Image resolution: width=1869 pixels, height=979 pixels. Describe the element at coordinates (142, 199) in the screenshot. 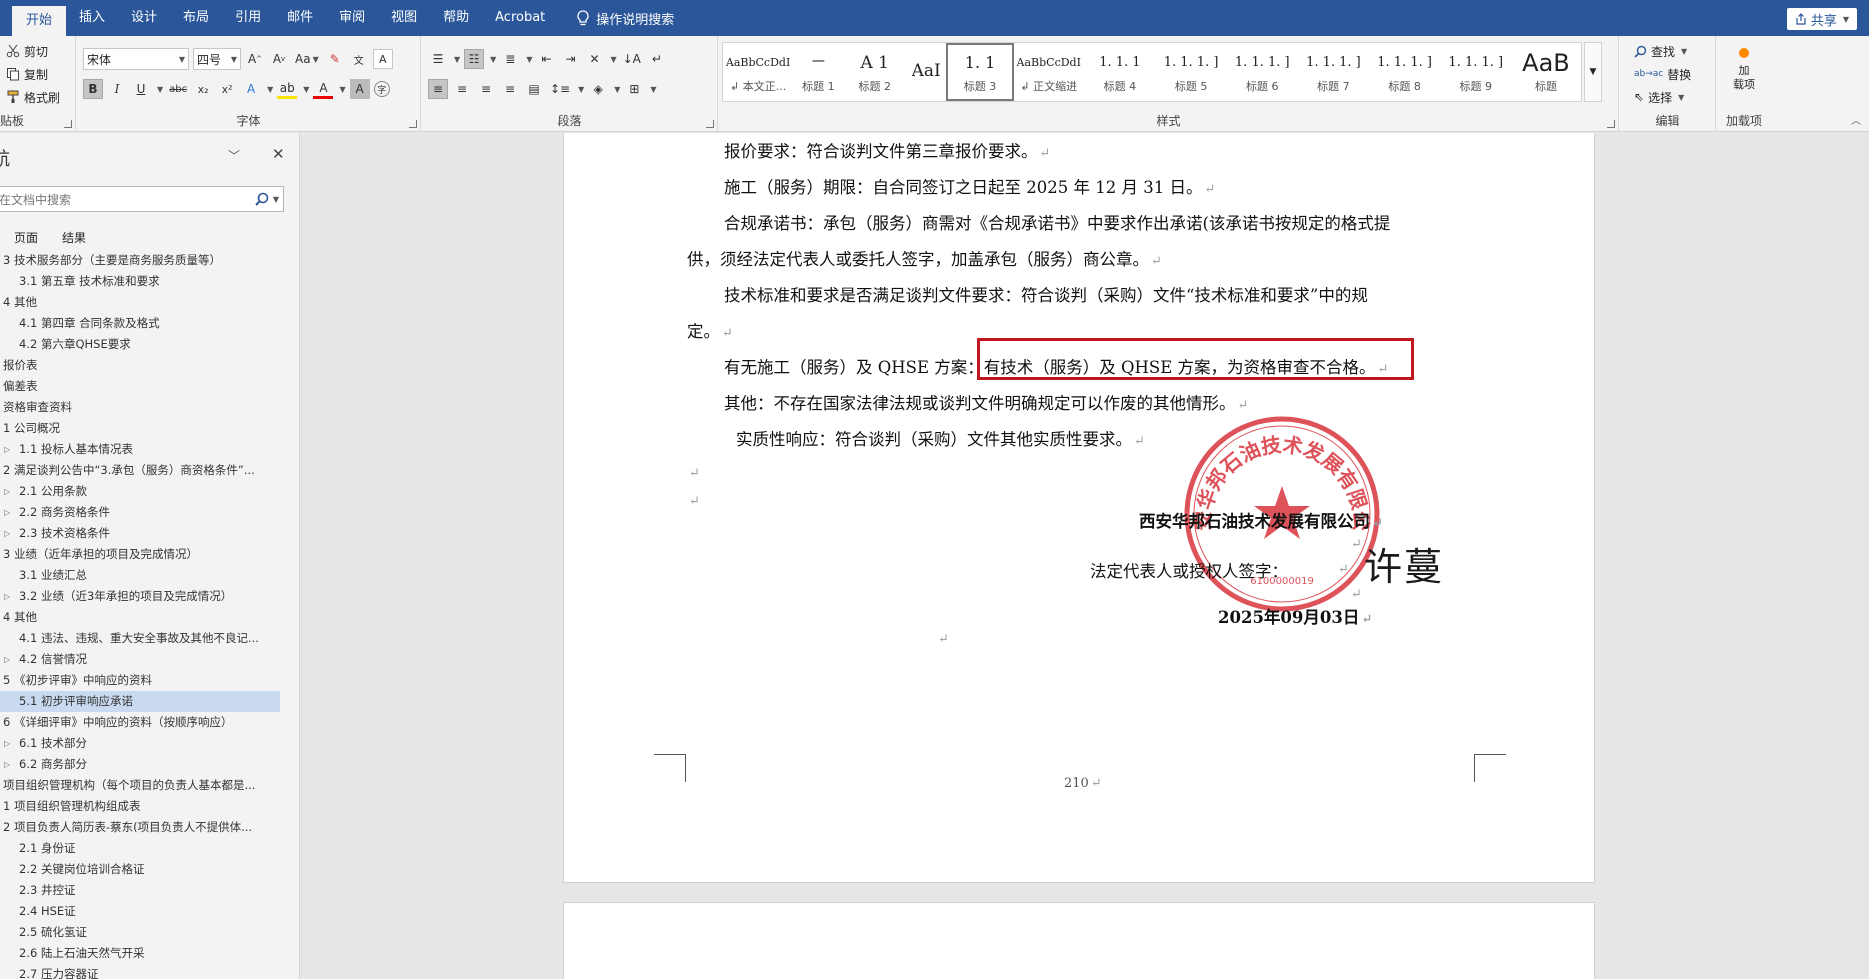

I see `nav-search-input: 在文档中搜索 ▼` at that location.